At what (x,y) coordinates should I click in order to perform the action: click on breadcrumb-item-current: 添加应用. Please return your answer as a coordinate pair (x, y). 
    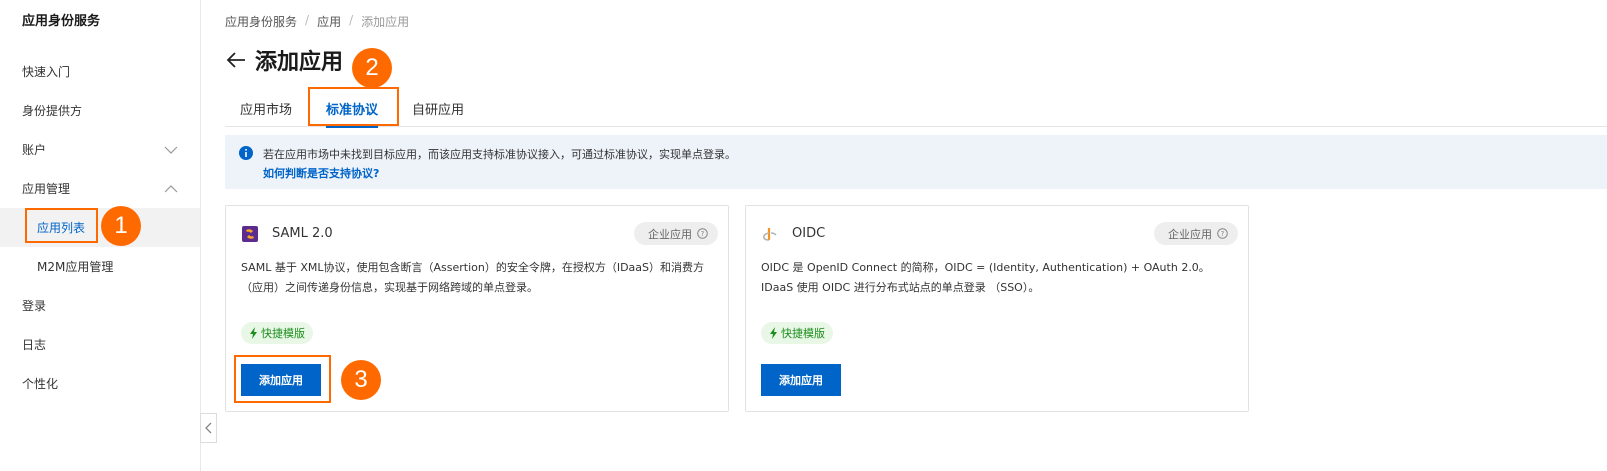
    Looking at the image, I should click on (385, 22).